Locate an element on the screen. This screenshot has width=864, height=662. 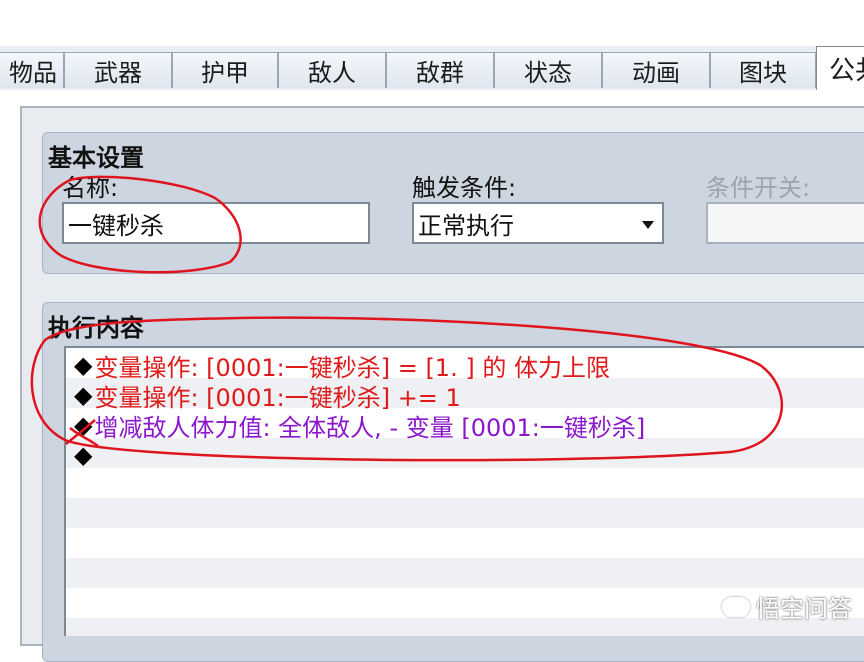
trigger-value: 正常执行 is located at coordinates (466, 225).